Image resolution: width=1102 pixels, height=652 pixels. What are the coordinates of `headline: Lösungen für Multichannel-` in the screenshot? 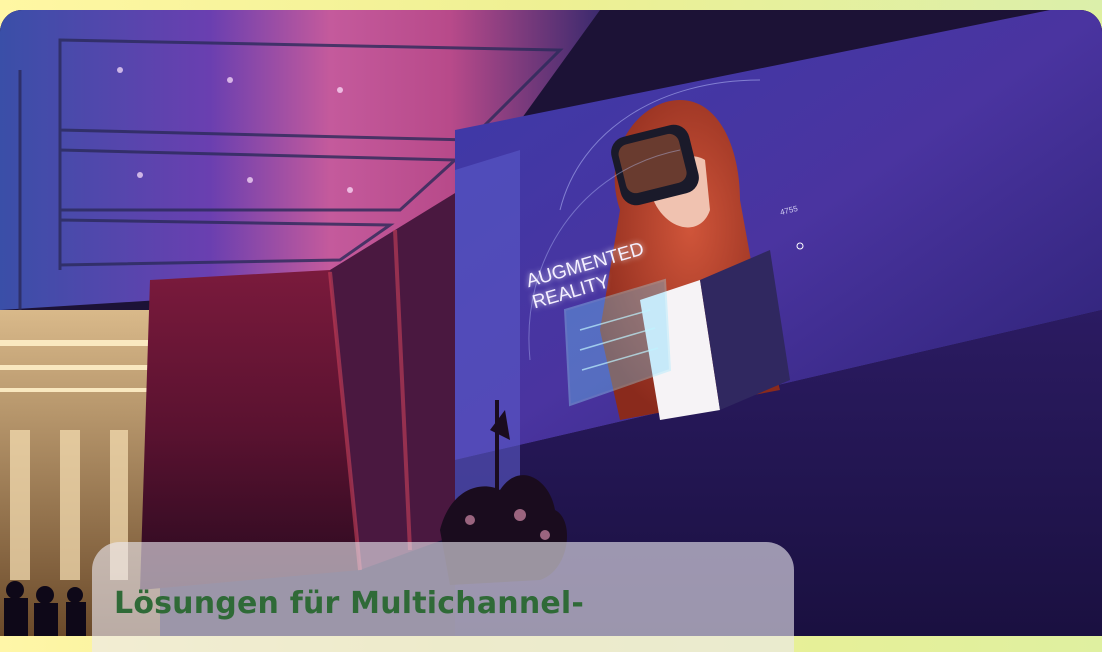 It's located at (349, 603).